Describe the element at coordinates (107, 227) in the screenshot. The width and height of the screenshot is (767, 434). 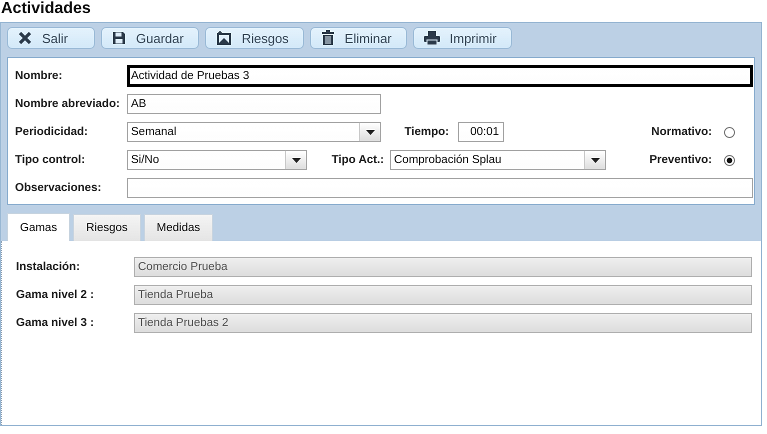
I see `tab: Riesgos` at that location.